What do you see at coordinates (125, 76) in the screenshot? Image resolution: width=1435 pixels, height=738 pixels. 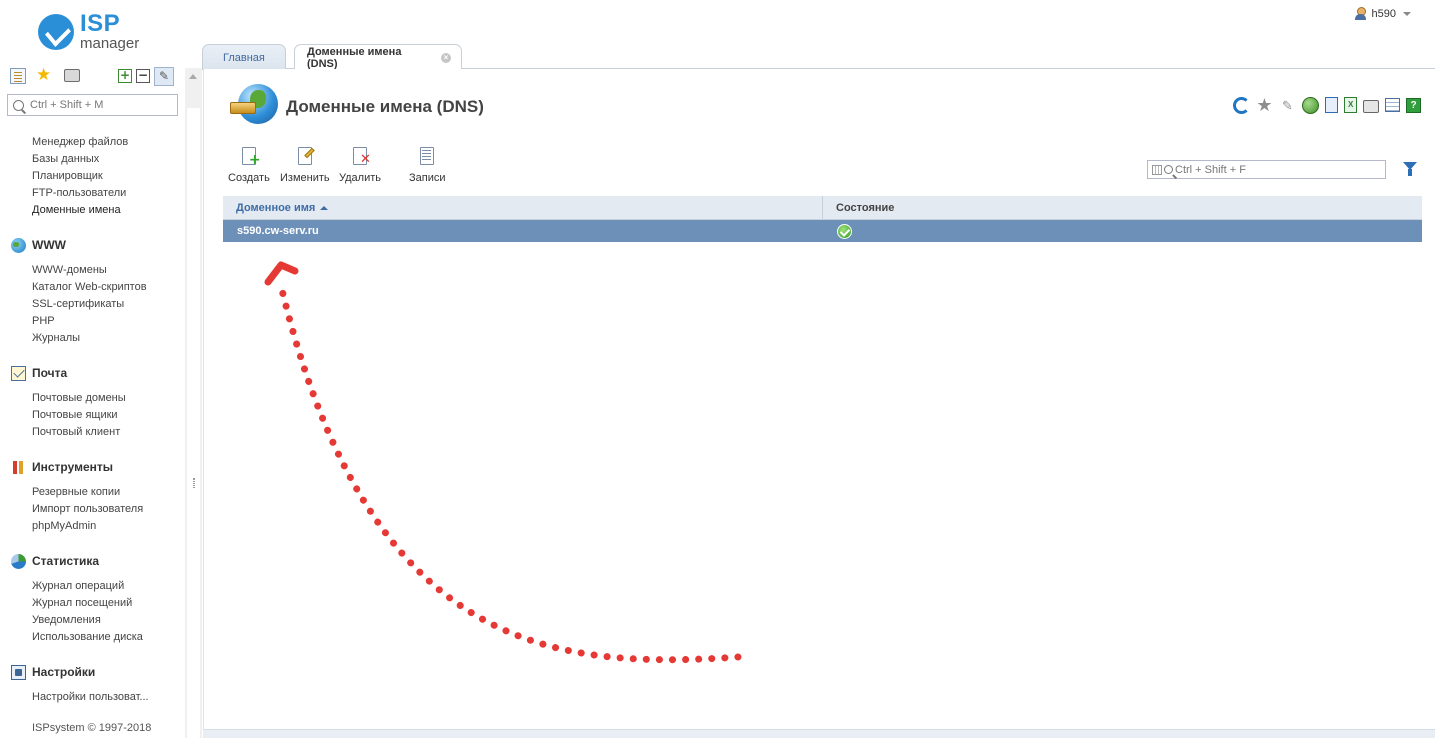 I see `expand-all-icon: +` at bounding box center [125, 76].